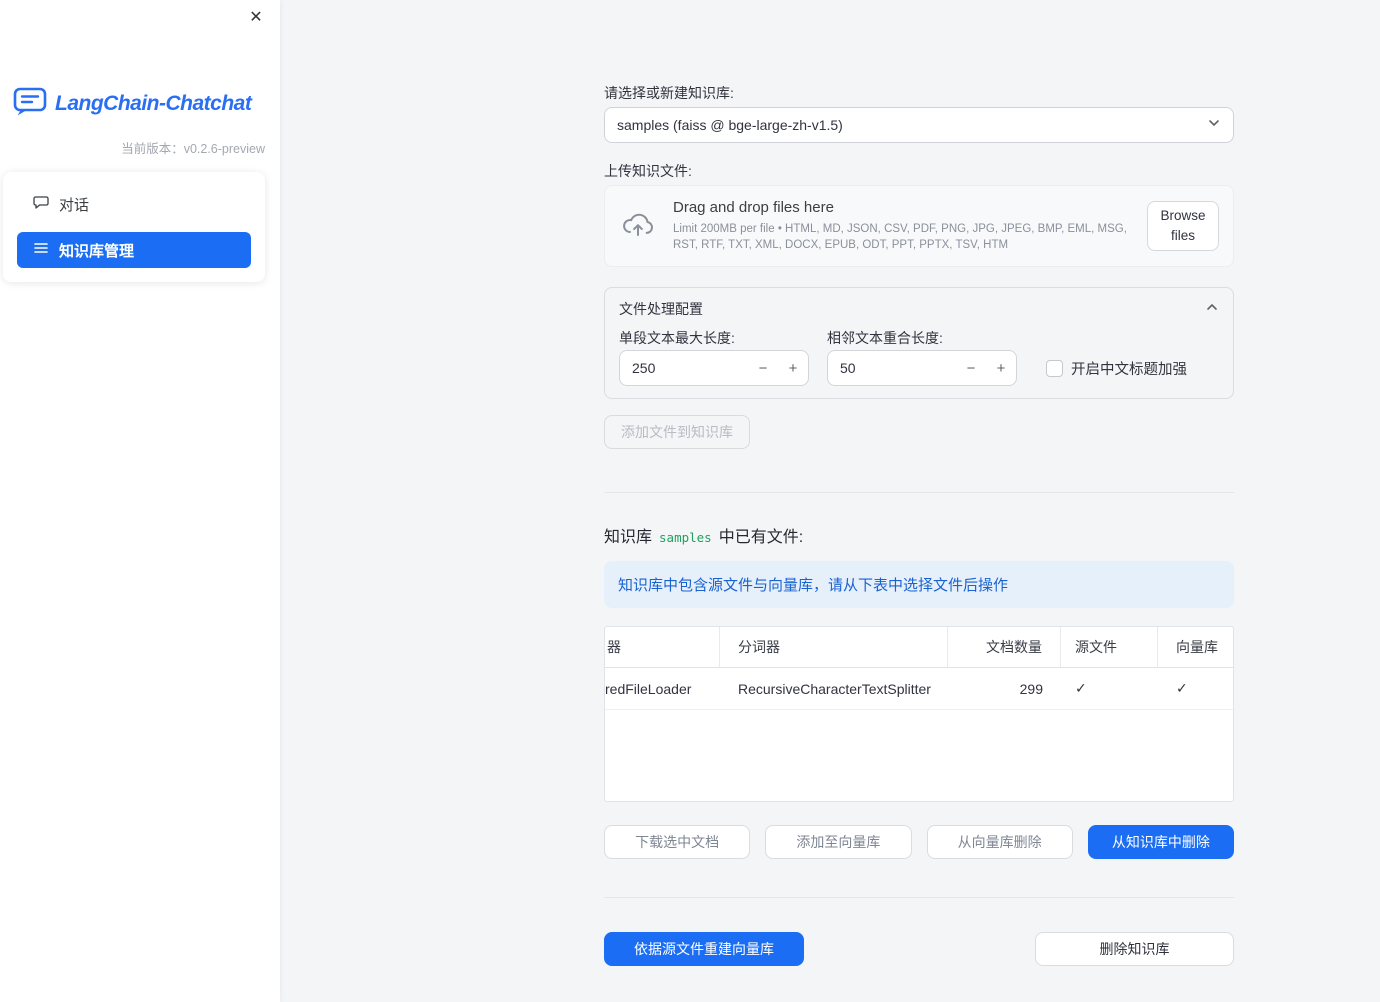 The height and width of the screenshot is (1002, 1380). What do you see at coordinates (1134, 949) in the screenshot?
I see `delete-kb-button: 删除知识库` at bounding box center [1134, 949].